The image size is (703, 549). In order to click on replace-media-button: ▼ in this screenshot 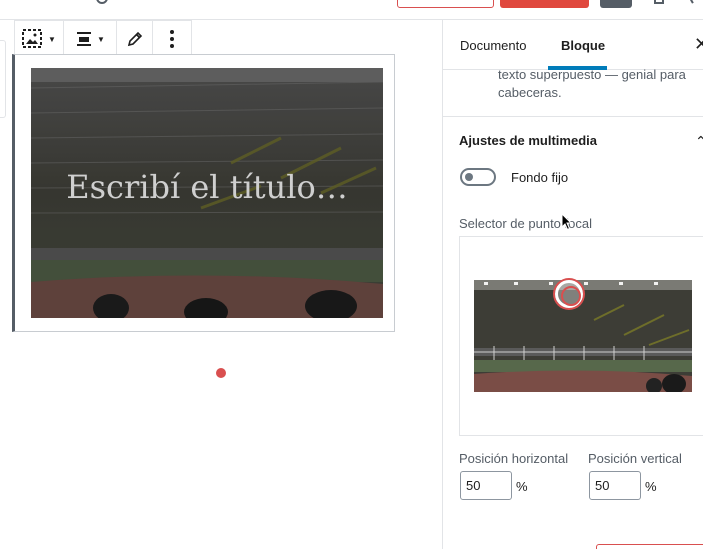, I will do `click(39, 39)`.